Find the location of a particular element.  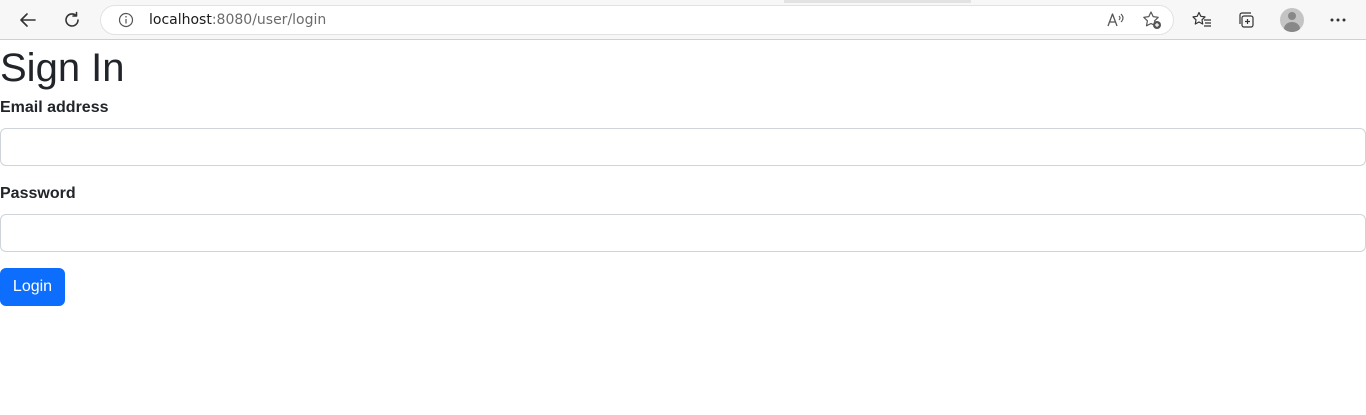

profile-avatar-icon is located at coordinates (1292, 20).